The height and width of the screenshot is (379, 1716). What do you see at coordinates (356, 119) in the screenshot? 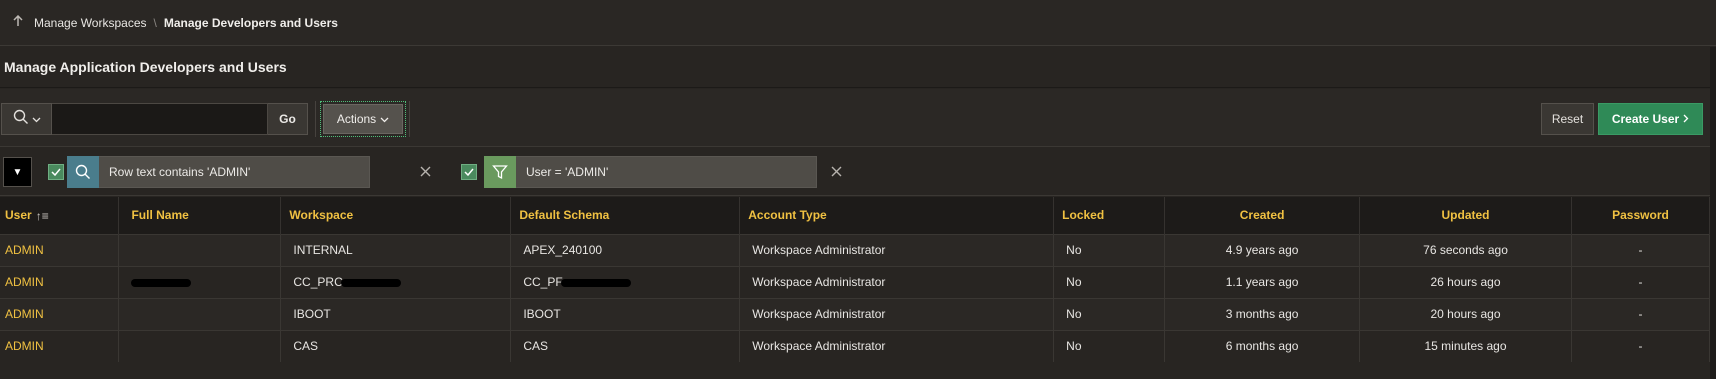
I see `actions-label: Actions` at bounding box center [356, 119].